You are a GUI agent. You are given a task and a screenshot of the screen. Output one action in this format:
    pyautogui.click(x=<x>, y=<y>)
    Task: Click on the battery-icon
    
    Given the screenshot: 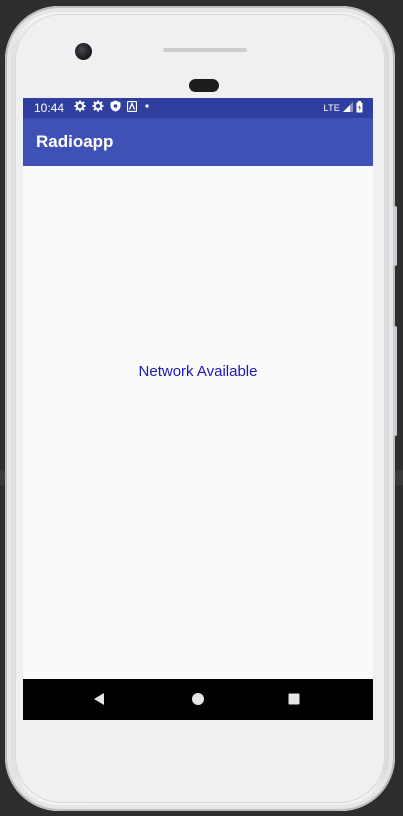 What is the action you would take?
    pyautogui.click(x=359, y=108)
    